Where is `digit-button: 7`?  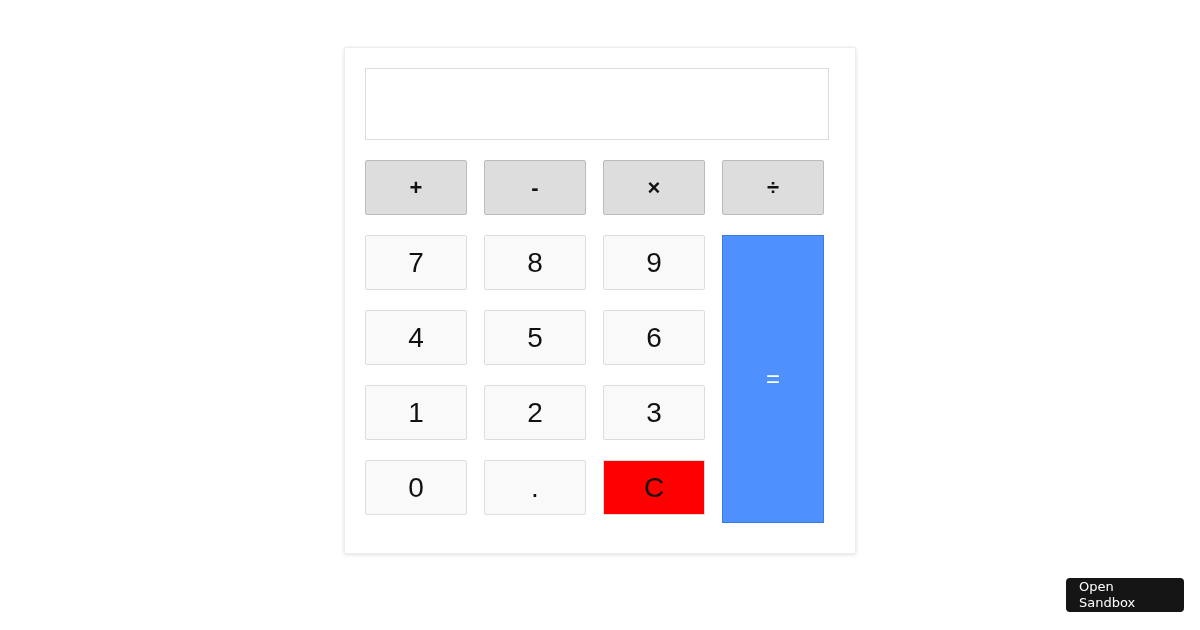
digit-button: 7 is located at coordinates (416, 262).